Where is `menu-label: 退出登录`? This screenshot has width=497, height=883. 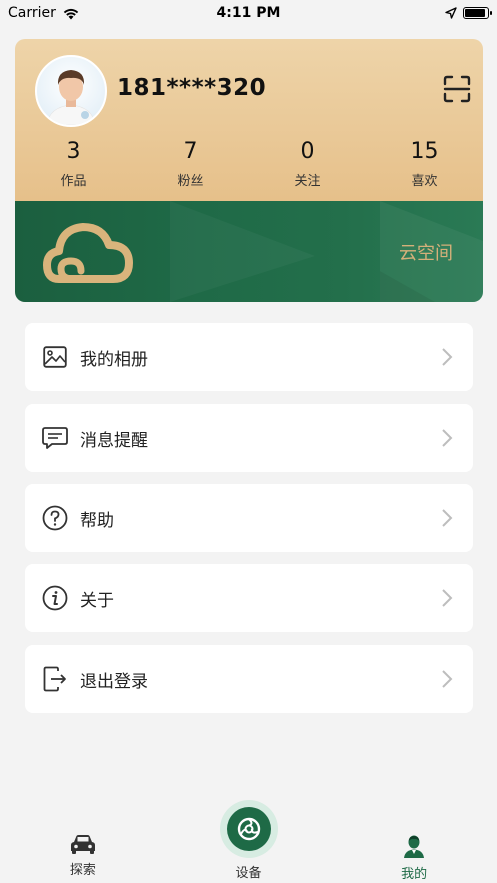 menu-label: 退出登录 is located at coordinates (114, 681).